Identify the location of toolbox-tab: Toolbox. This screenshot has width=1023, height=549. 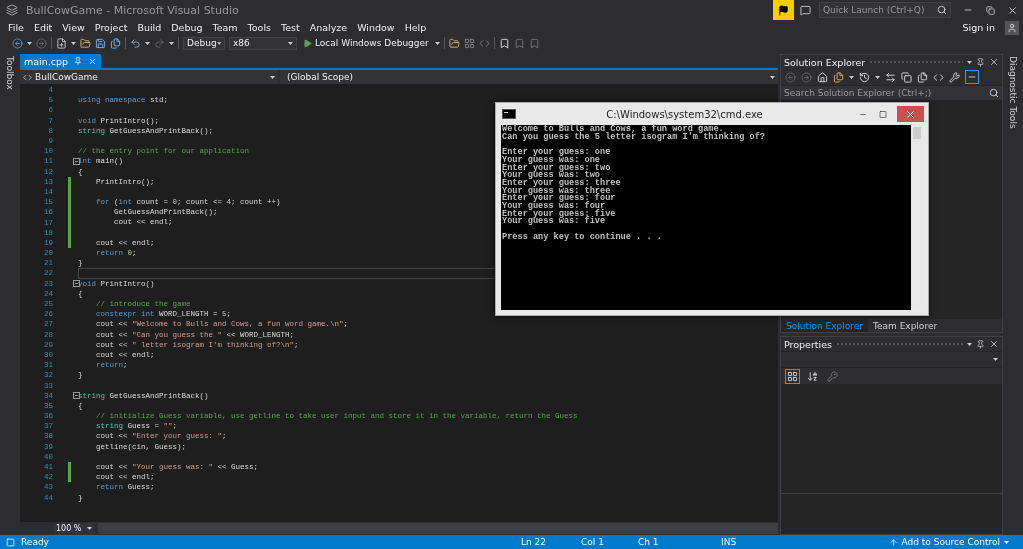
(10, 72).